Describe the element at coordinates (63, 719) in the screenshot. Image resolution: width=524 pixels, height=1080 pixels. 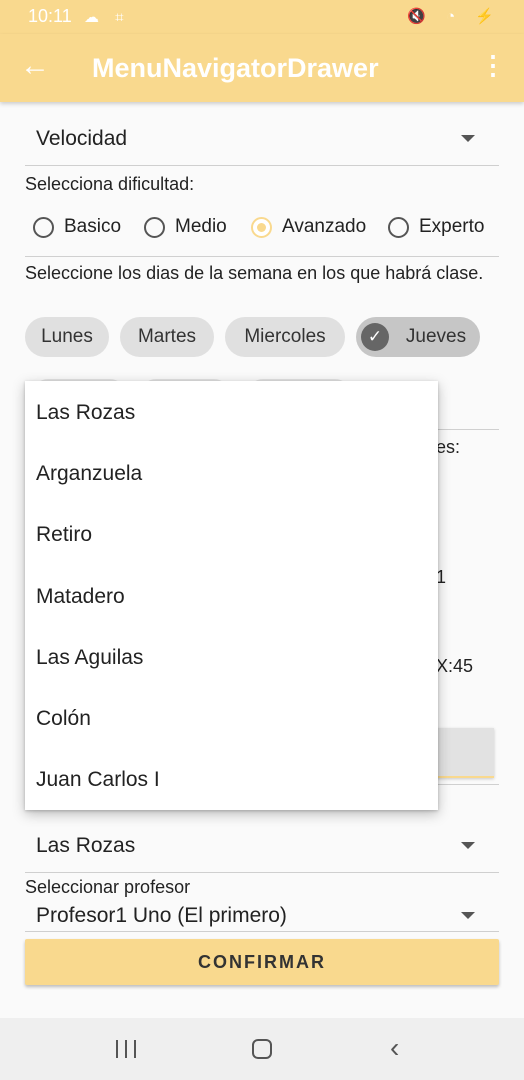
I see `dropdown-item: Colón` at that location.